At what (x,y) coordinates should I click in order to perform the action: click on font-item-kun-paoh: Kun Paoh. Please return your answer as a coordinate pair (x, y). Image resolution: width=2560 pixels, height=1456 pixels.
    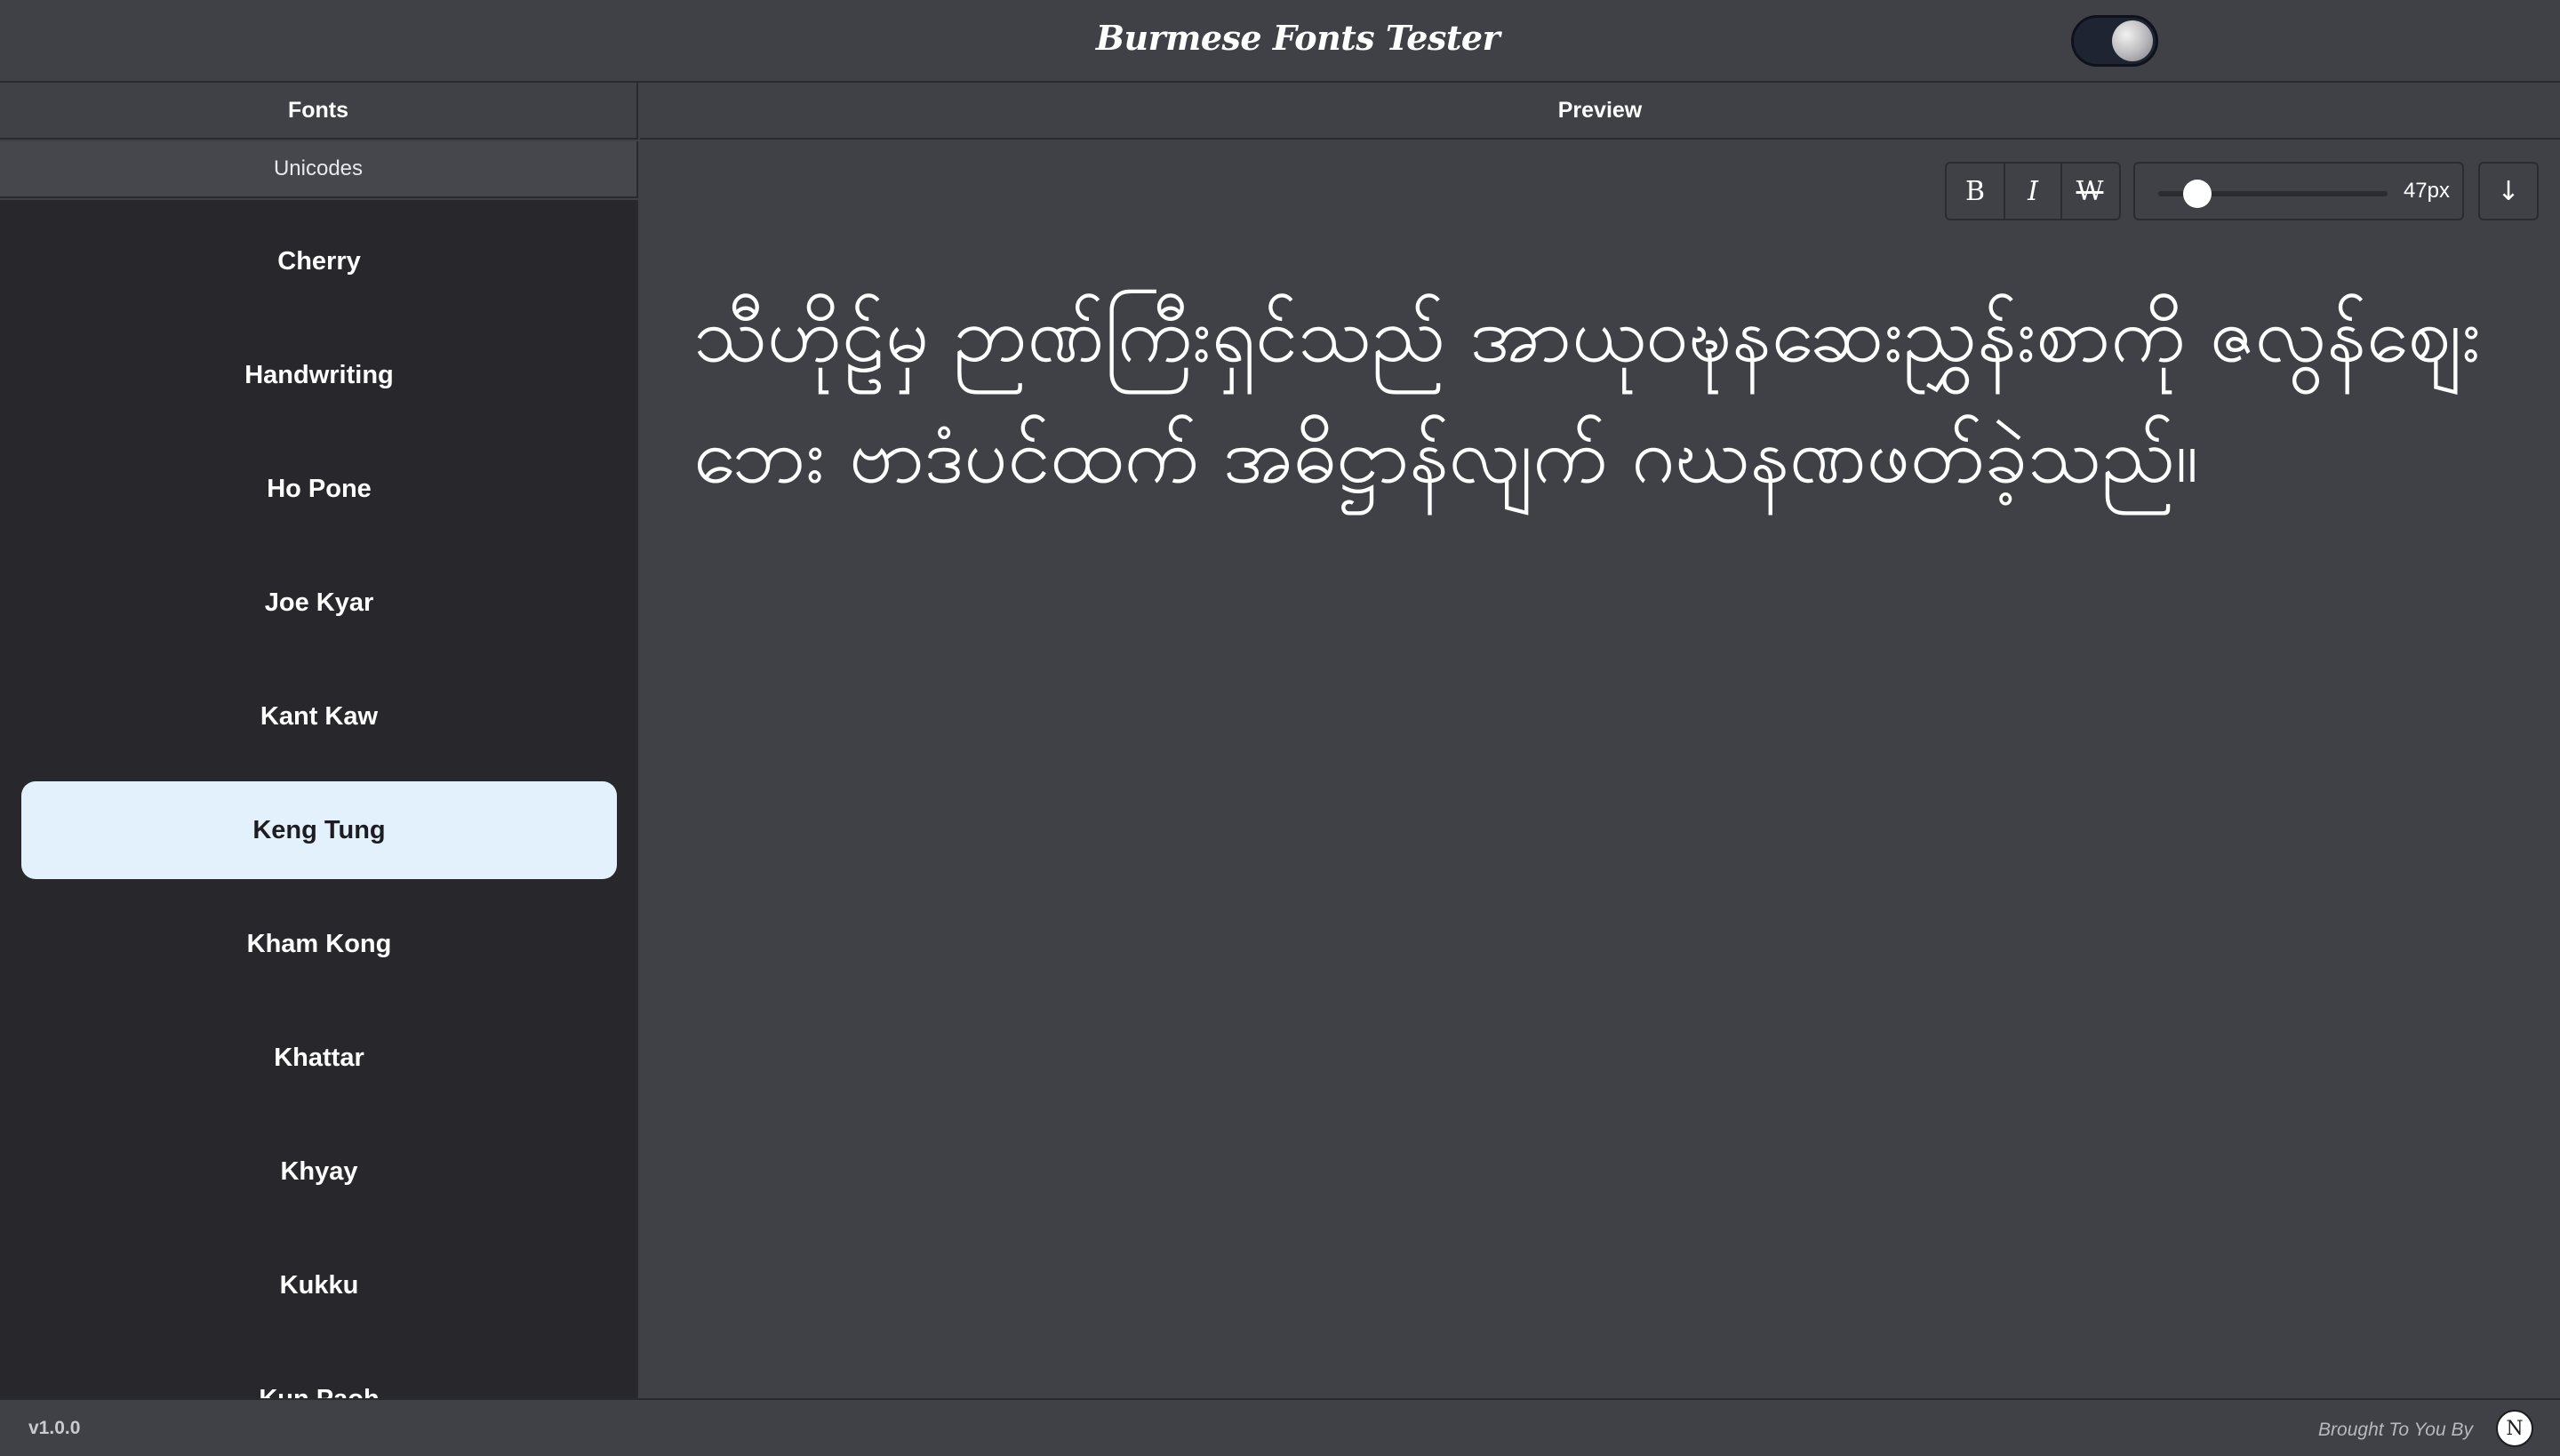
    Looking at the image, I should click on (319, 1374).